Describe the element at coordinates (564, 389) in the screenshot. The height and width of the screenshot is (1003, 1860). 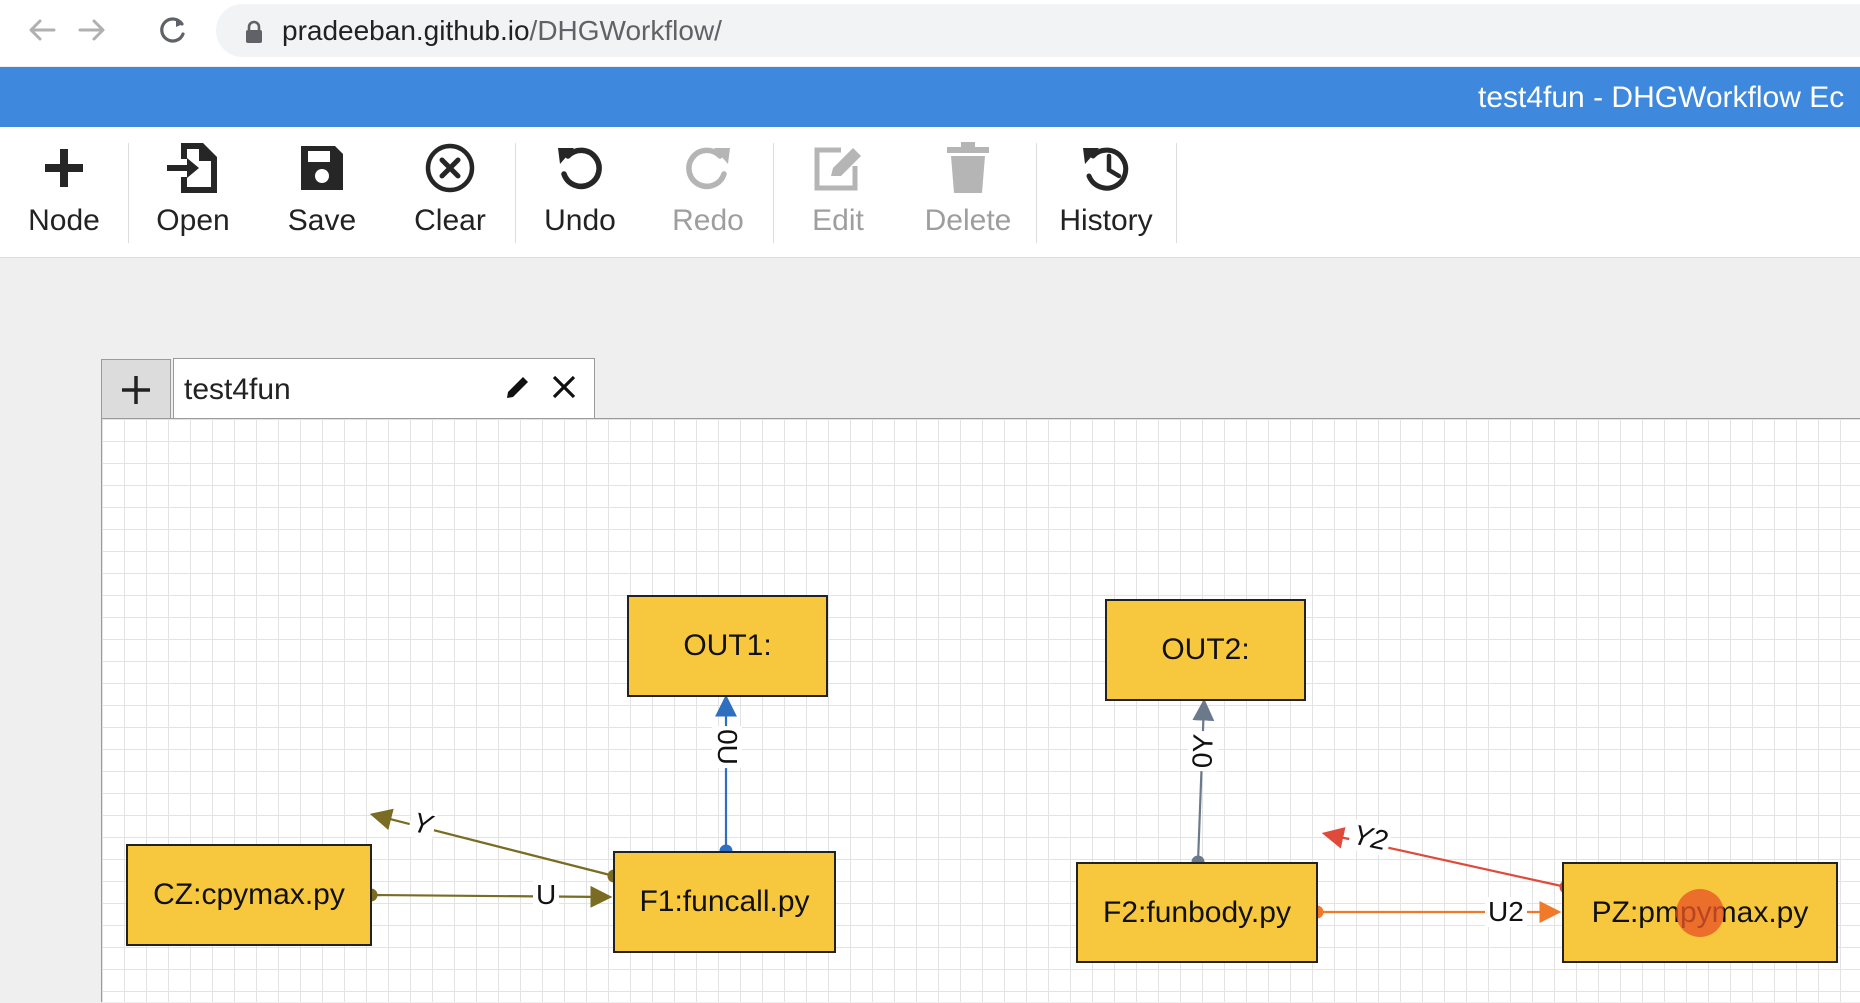
I see `close-icon` at that location.